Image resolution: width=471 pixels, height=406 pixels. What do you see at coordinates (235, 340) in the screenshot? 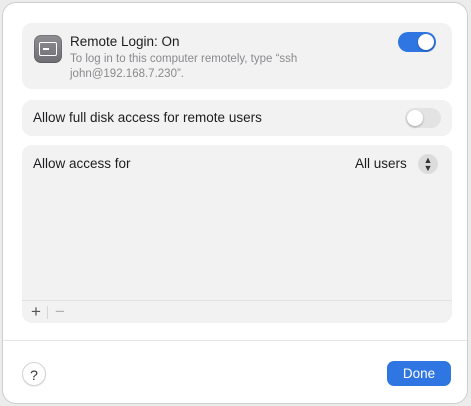
I see `footer-divider` at bounding box center [235, 340].